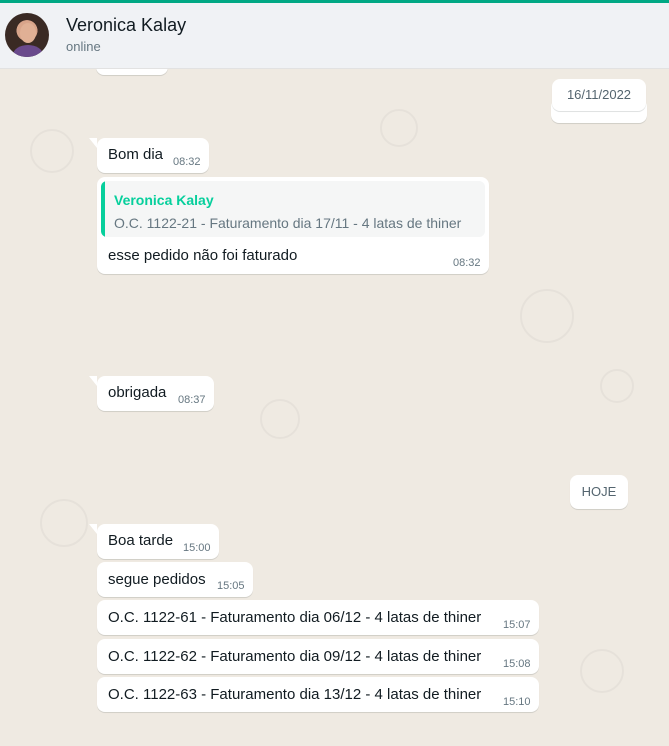 This screenshot has width=669, height=746. What do you see at coordinates (197, 548) in the screenshot?
I see `message-time: 15:00` at bounding box center [197, 548].